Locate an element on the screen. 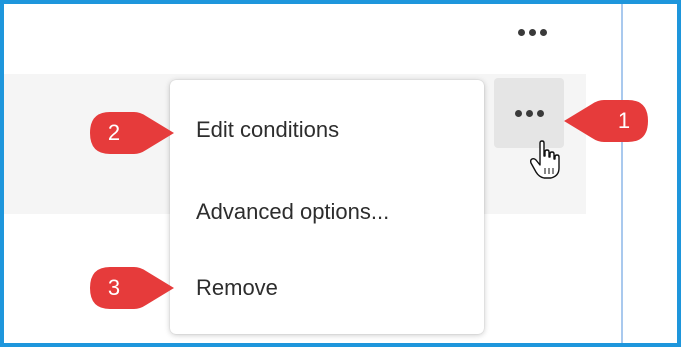 Image resolution: width=681 pixels, height=347 pixels. callout-number: 2 is located at coordinates (114, 132).